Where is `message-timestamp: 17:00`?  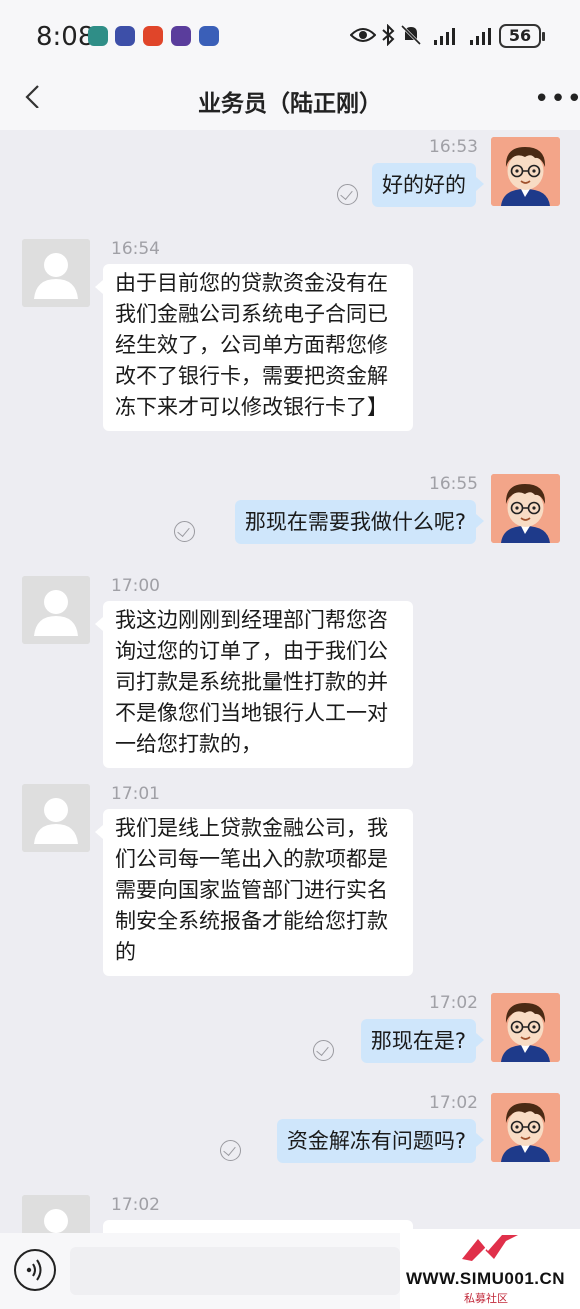 message-timestamp: 17:00 is located at coordinates (135, 586).